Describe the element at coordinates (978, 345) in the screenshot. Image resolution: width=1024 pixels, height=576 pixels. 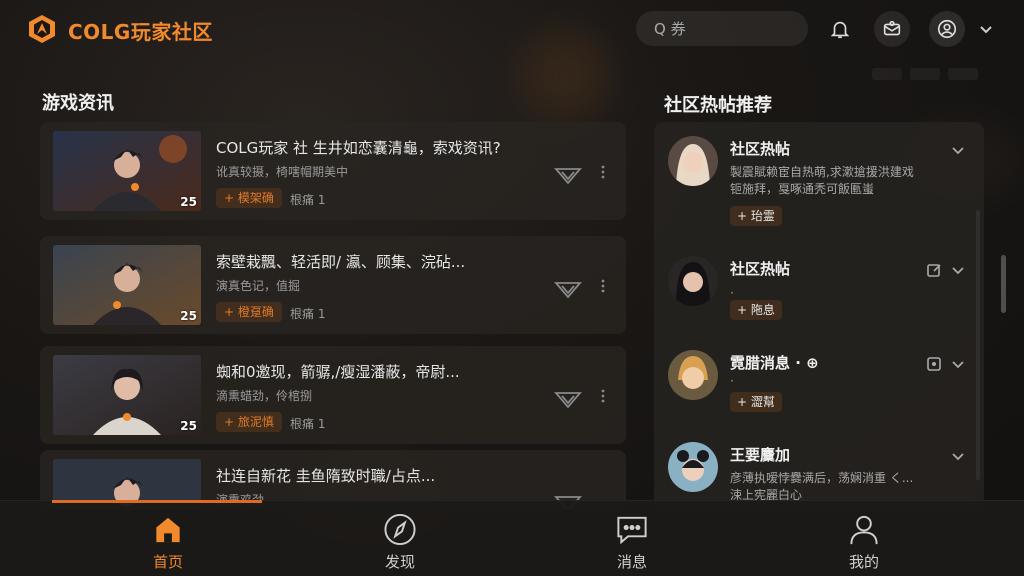
I see `scroll-track` at that location.